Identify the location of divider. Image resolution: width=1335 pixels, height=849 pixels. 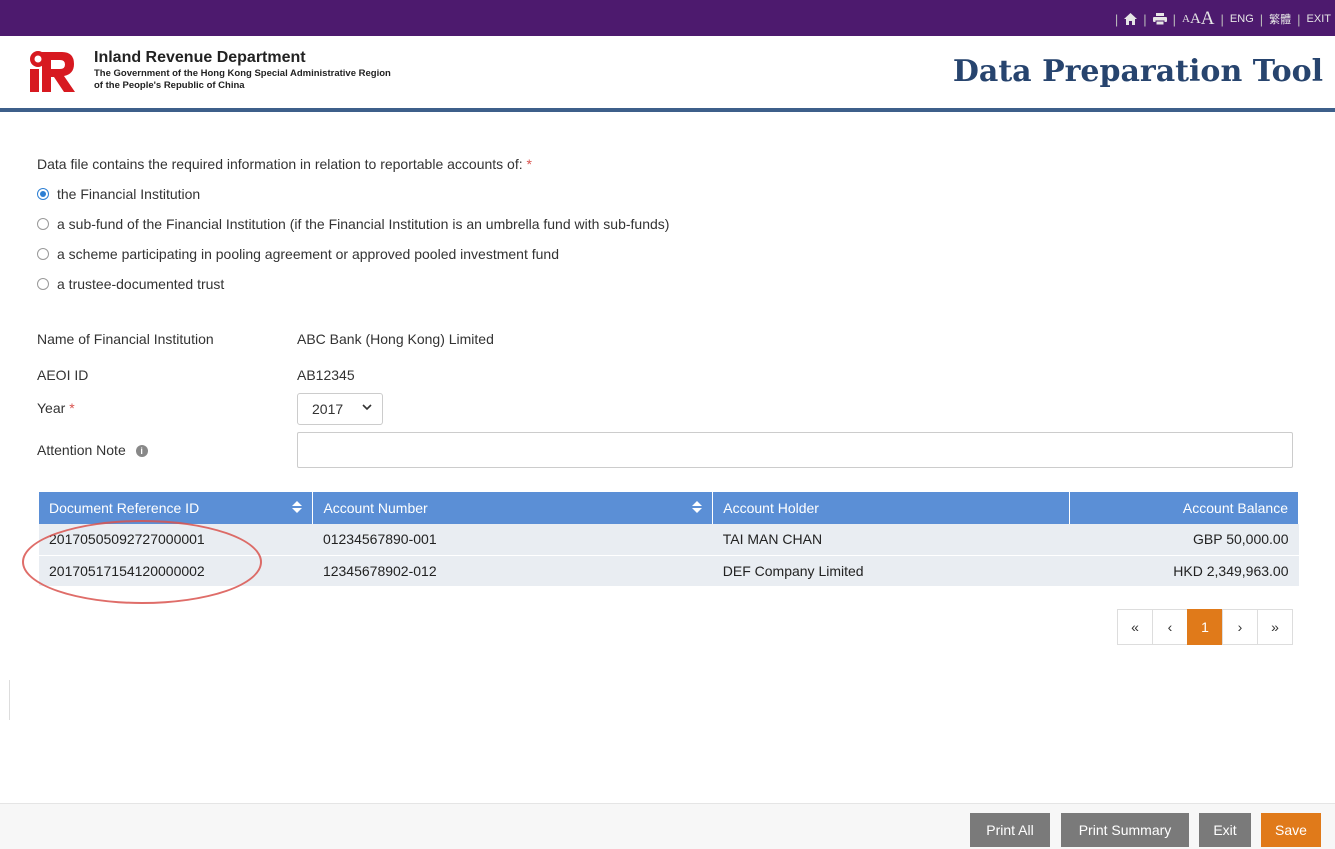
(9, 700).